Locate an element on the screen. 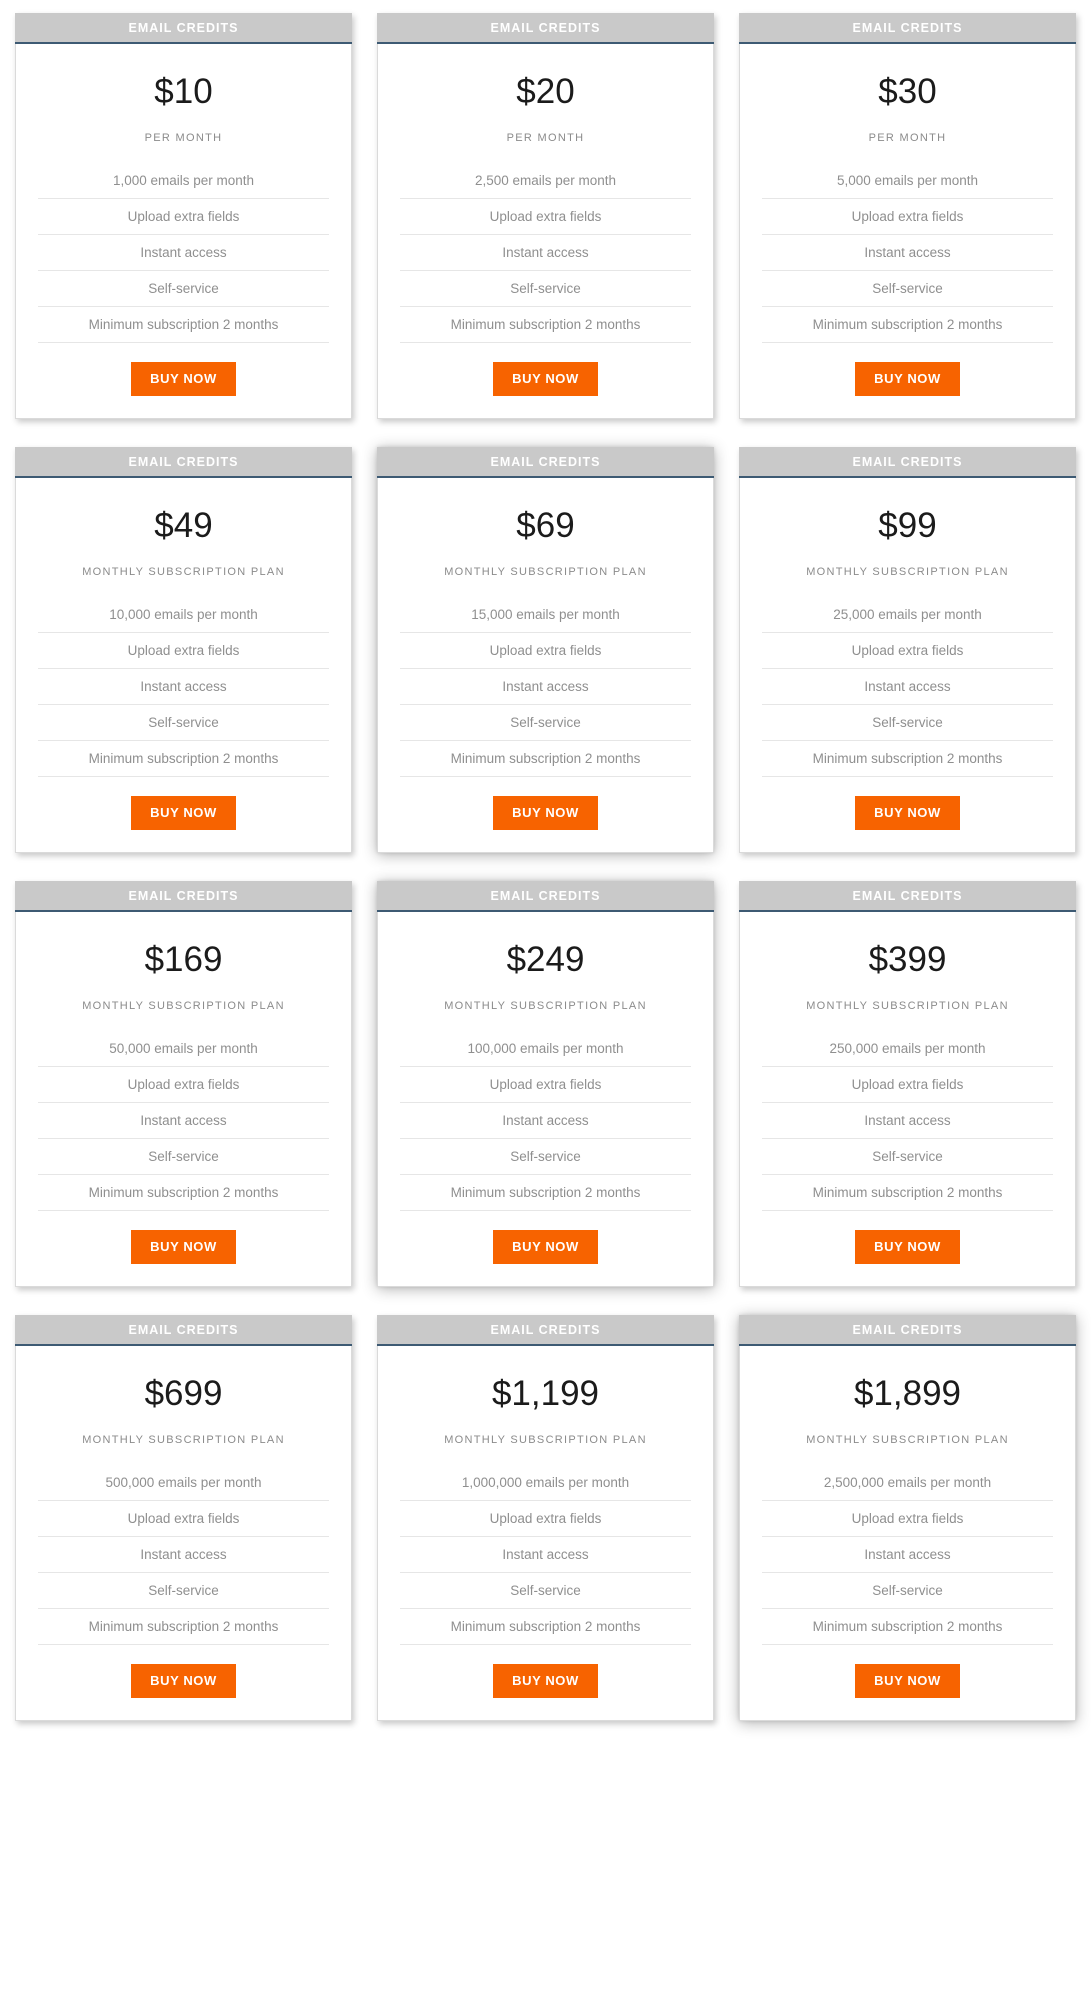 This screenshot has width=1091, height=2010. feature-item: 50,000 emails per month is located at coordinates (183, 1049).